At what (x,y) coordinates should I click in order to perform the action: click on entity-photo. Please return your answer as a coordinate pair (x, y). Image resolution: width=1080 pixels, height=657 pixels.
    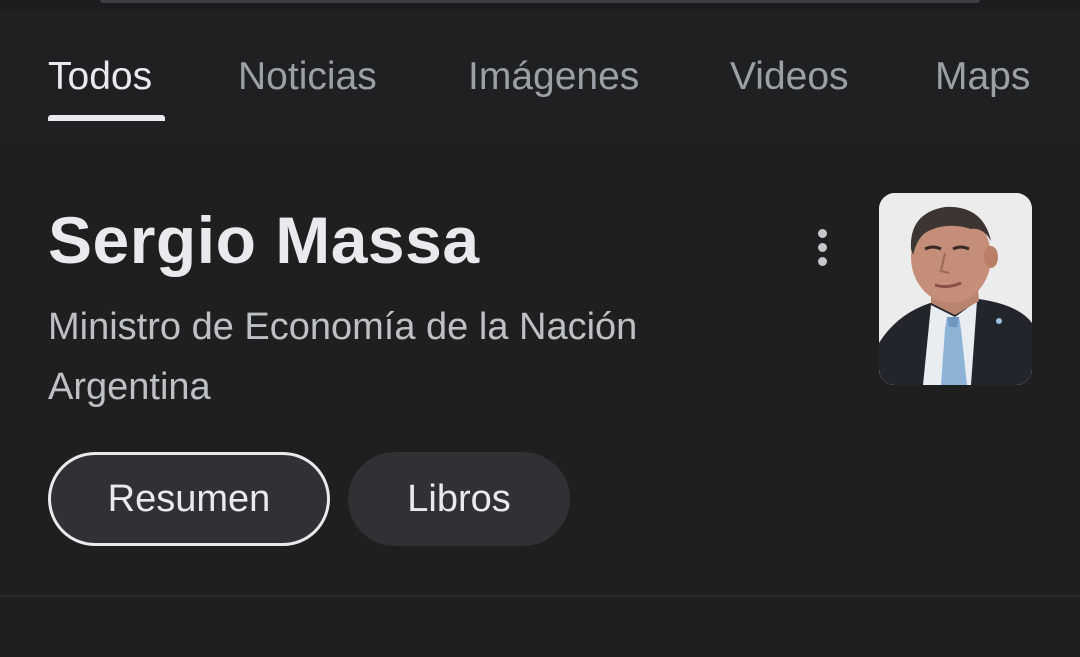
    Looking at the image, I should click on (955, 289).